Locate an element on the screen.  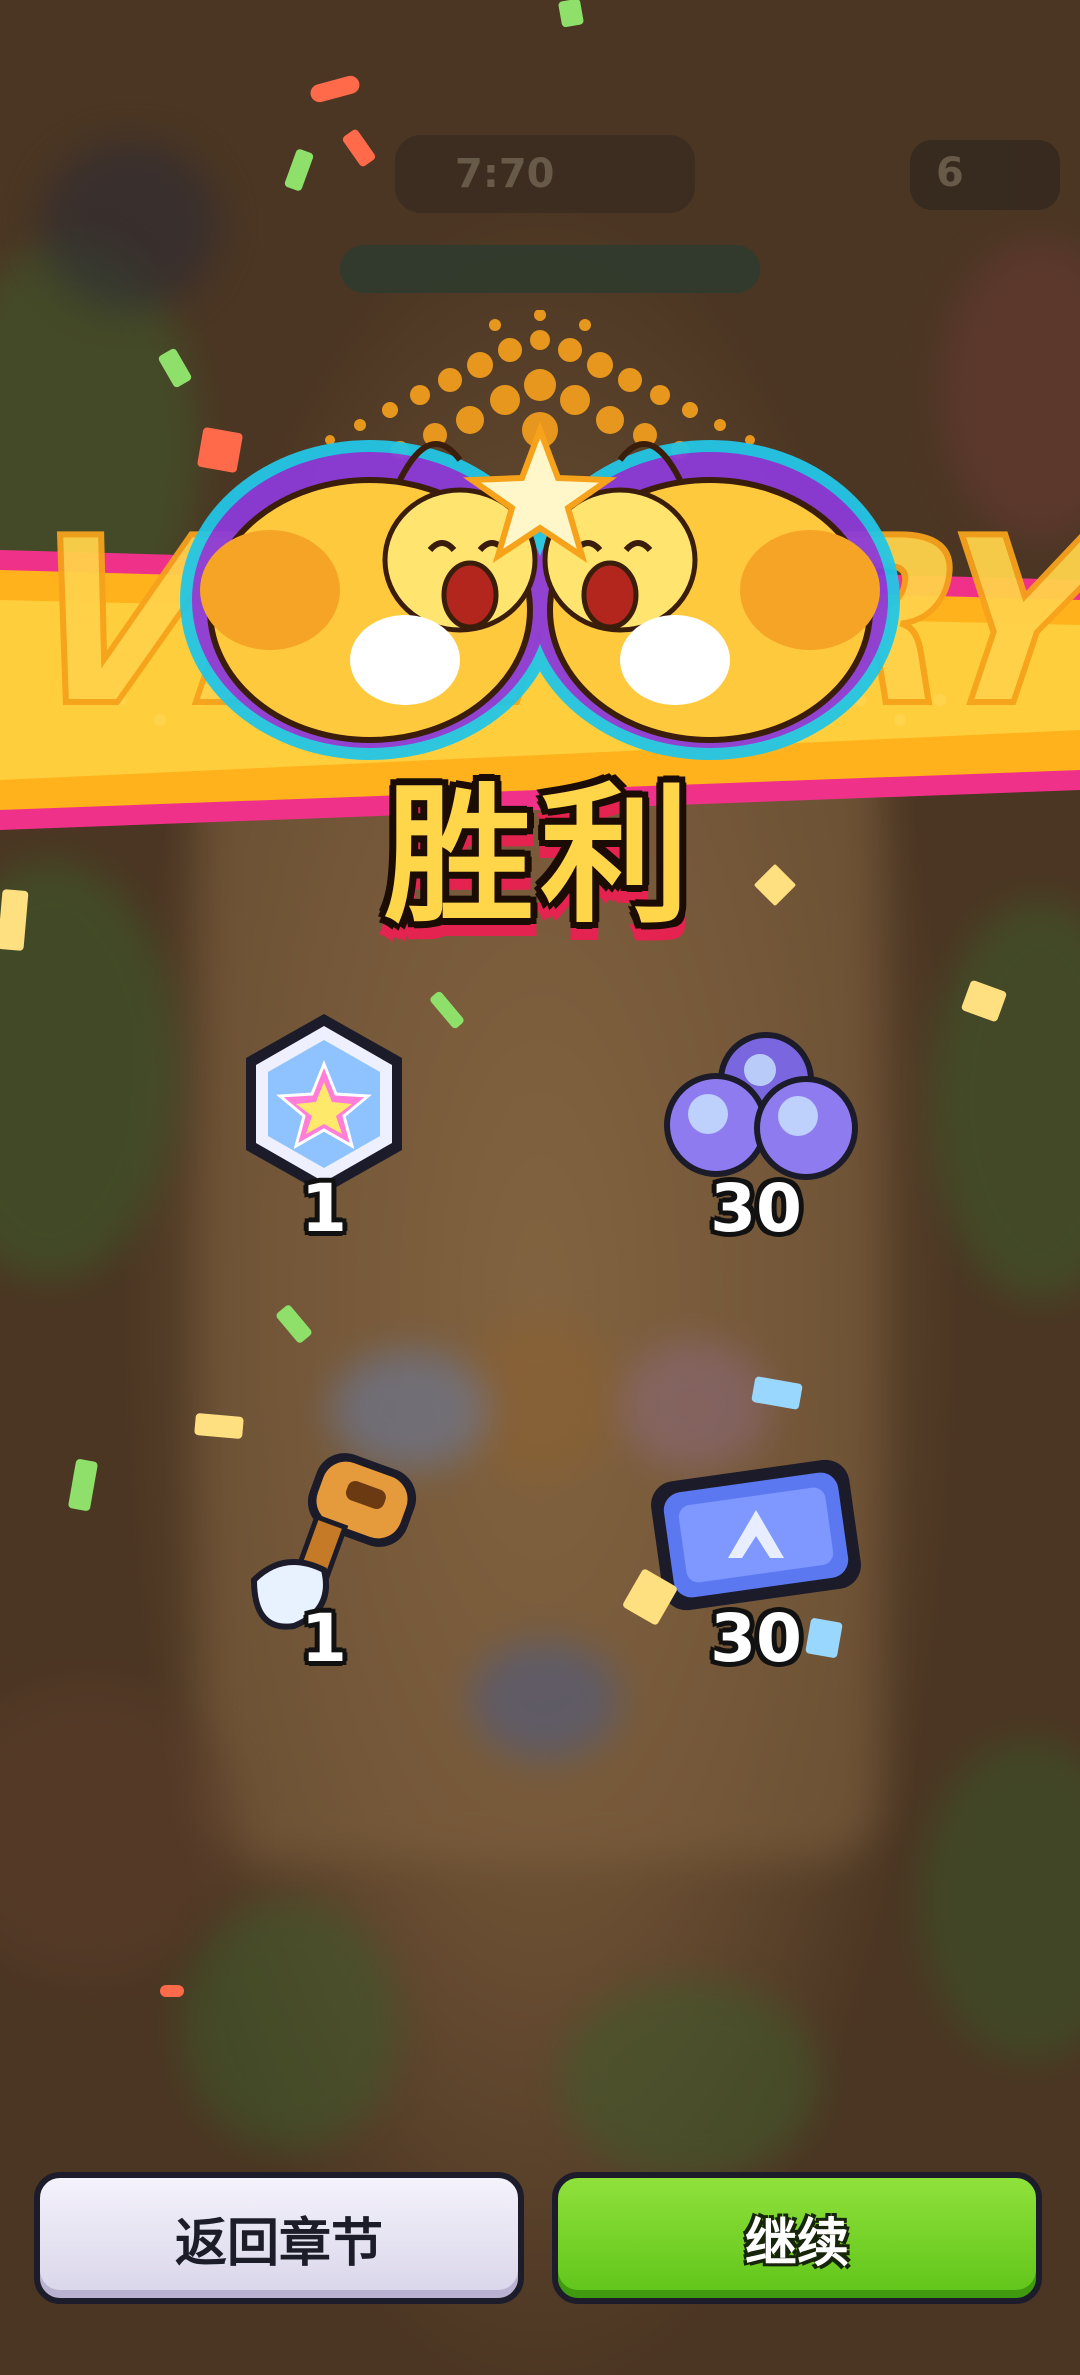
skill-wheel-blob is located at coordinates (130, 225).